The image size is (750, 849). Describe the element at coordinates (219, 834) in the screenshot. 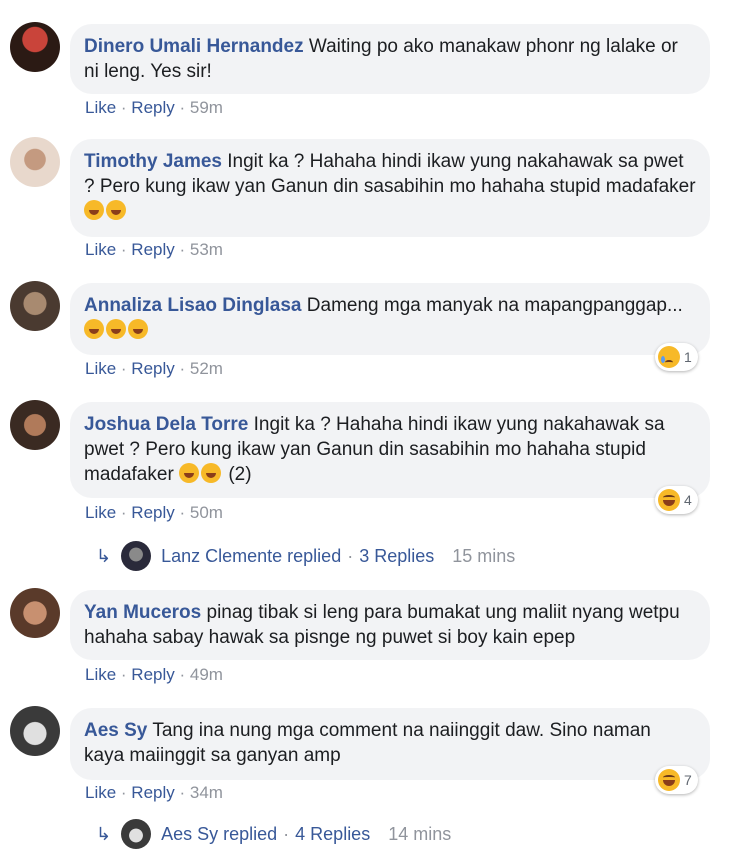

I see `replier-name: Aes Sy replied` at that location.